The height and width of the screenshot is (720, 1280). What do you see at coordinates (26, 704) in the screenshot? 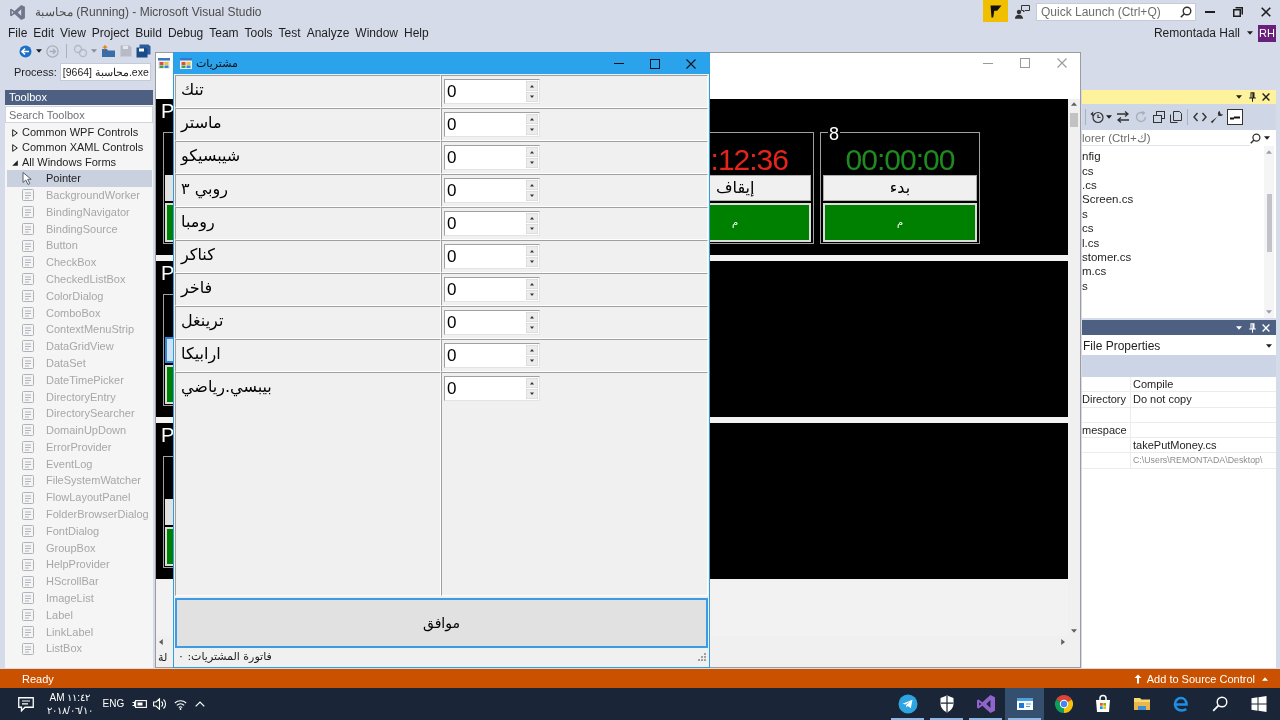
I see `notification-icon` at bounding box center [26, 704].